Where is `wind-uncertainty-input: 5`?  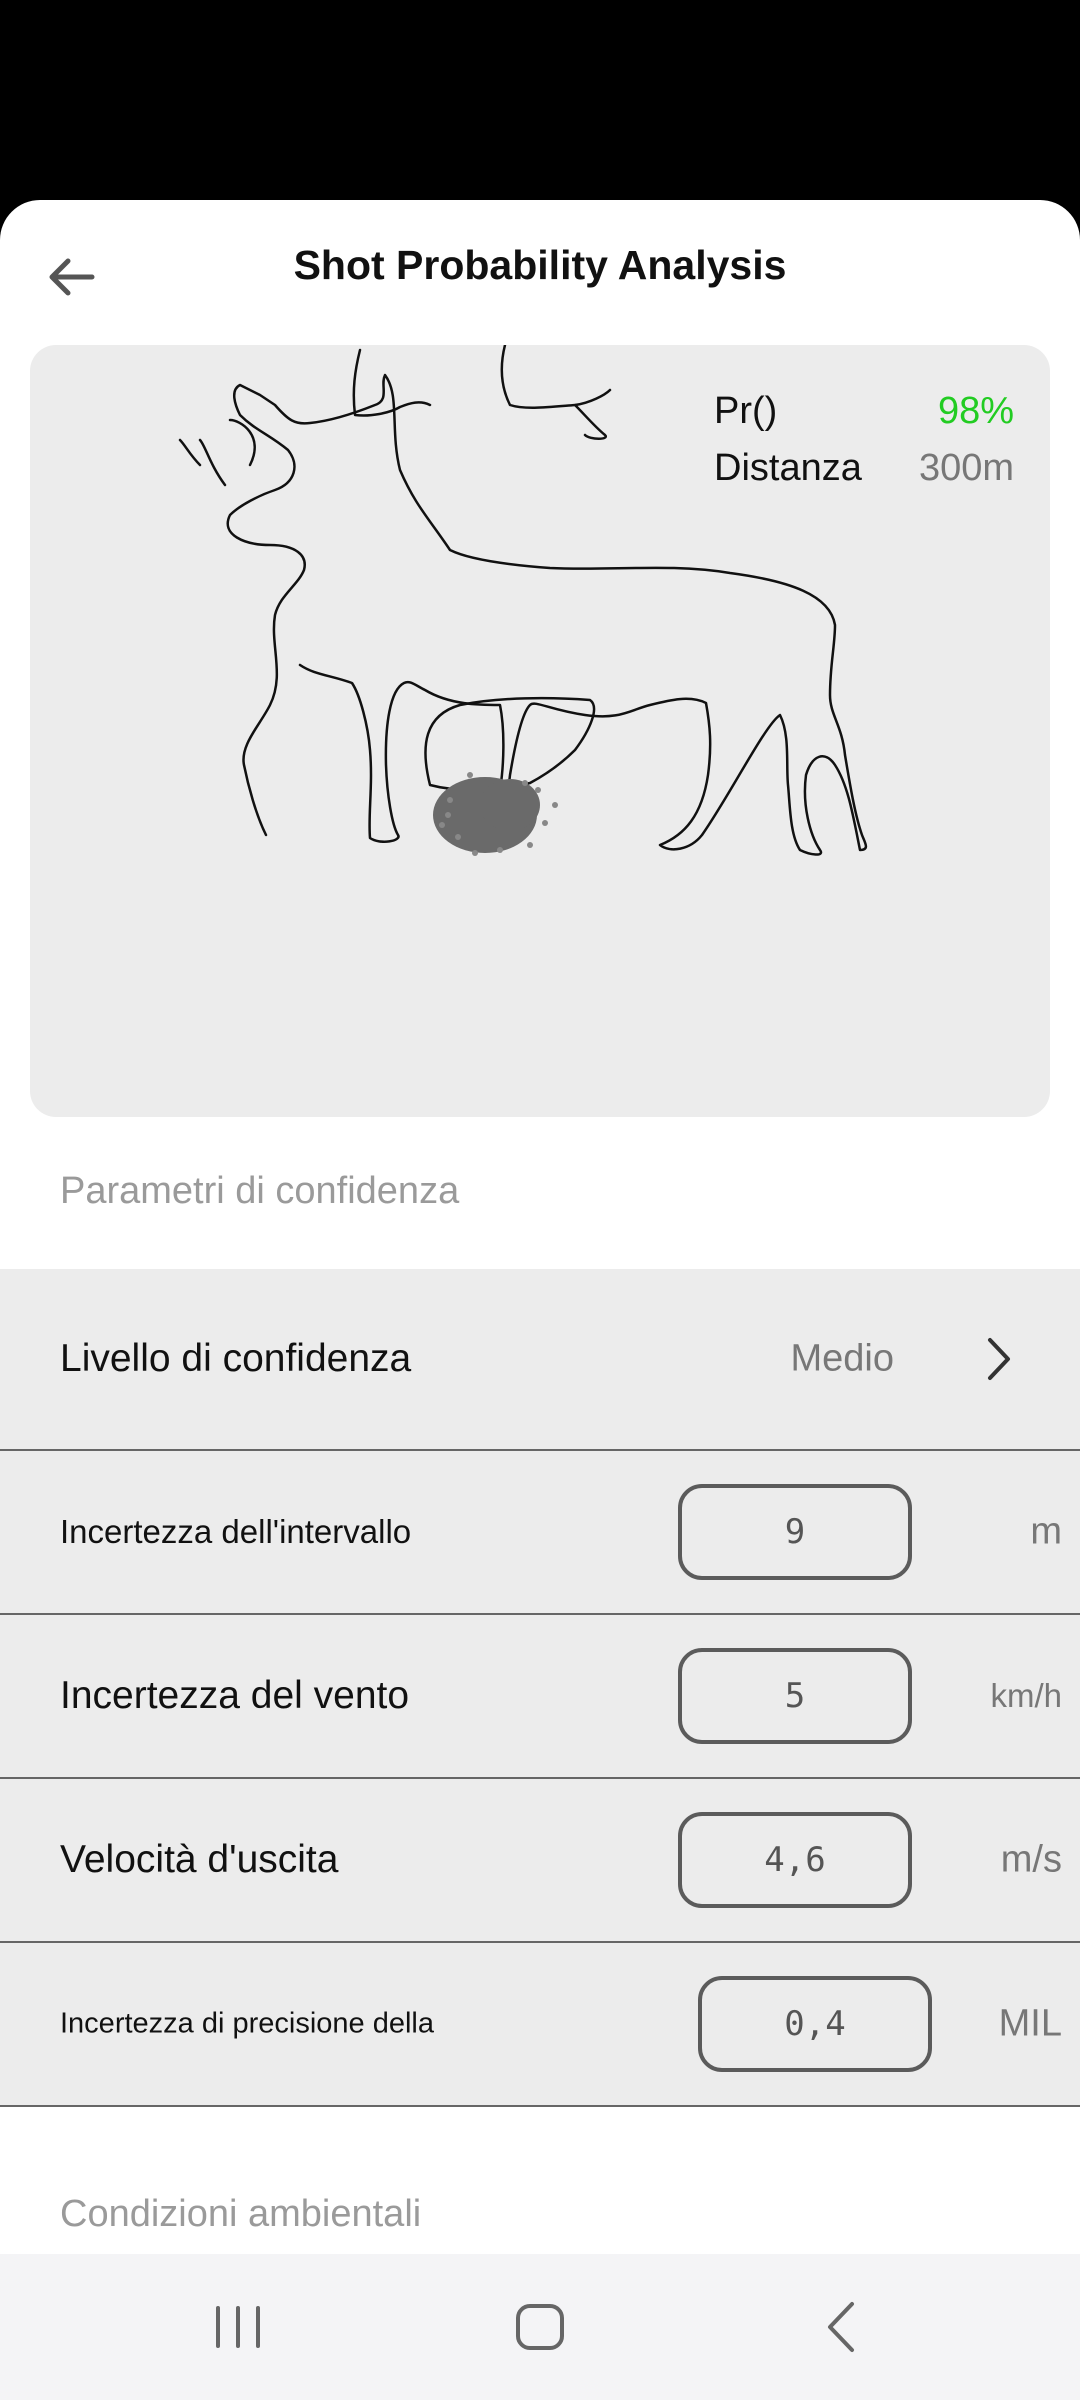
wind-uncertainty-input: 5 is located at coordinates (795, 1696).